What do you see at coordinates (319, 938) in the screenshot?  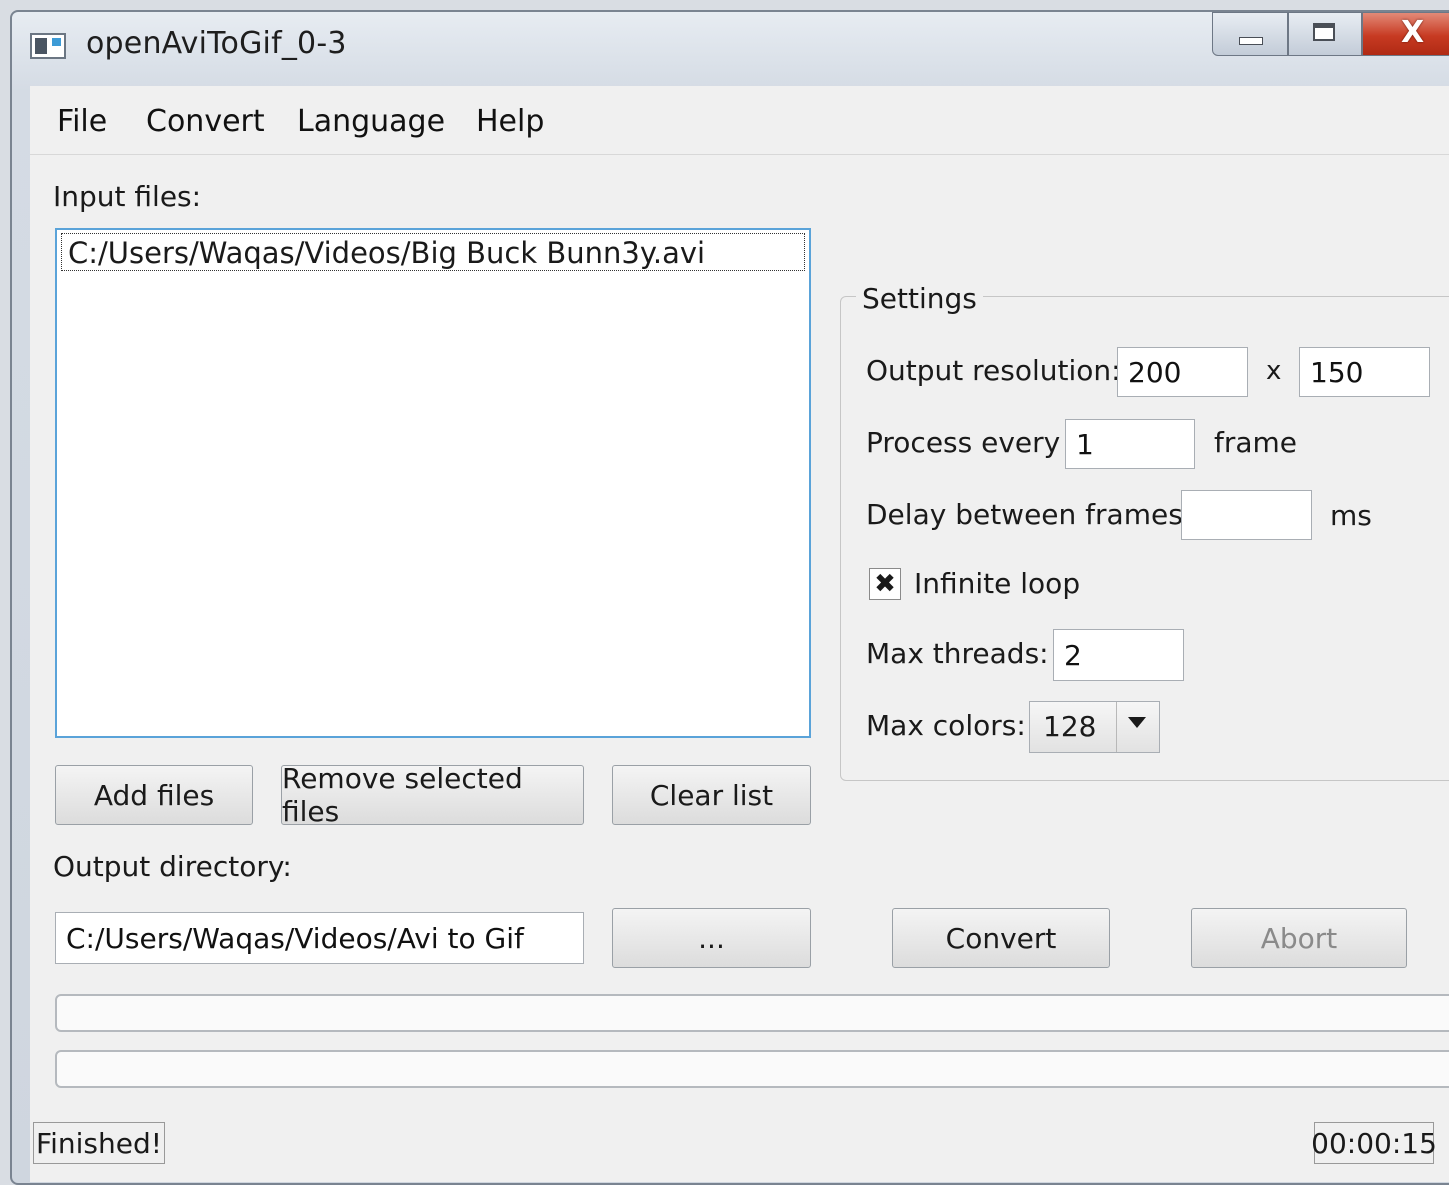 I see `output-directory-input: C:/Users/Waqas/Videos/Avi to Gif` at bounding box center [319, 938].